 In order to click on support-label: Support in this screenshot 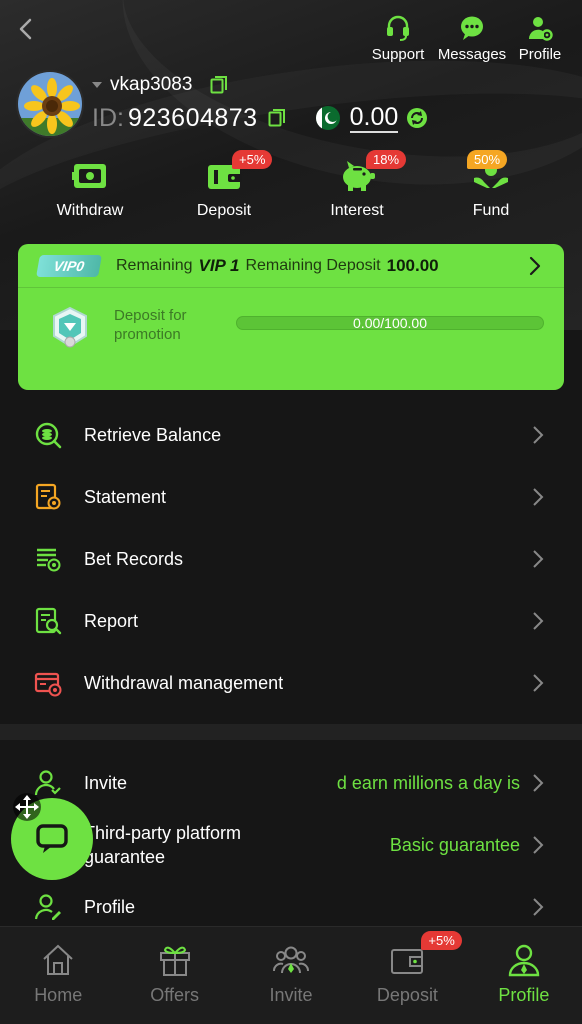, I will do `click(398, 54)`.